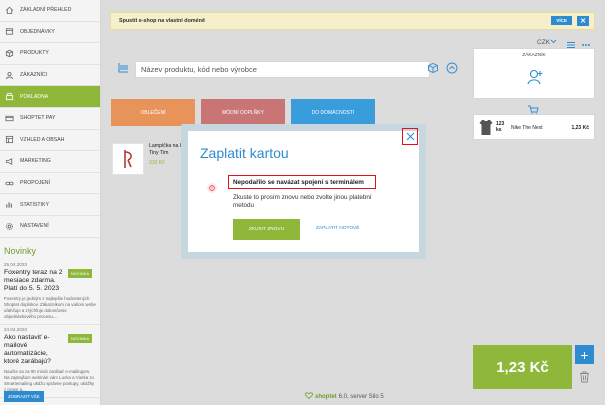 The height and width of the screenshot is (405, 605). I want to click on currency-select: CZK, so click(547, 42).